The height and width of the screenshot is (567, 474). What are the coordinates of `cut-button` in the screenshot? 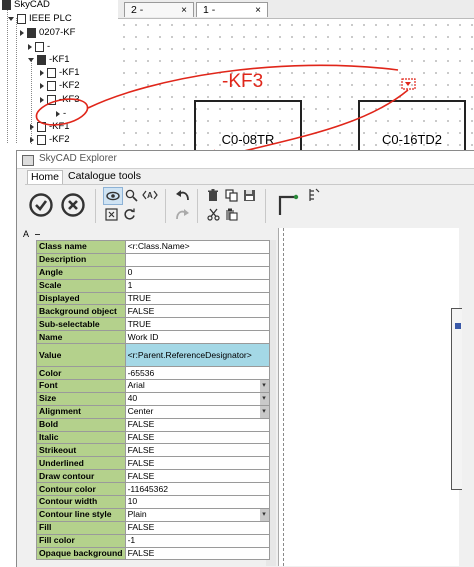 It's located at (213, 214).